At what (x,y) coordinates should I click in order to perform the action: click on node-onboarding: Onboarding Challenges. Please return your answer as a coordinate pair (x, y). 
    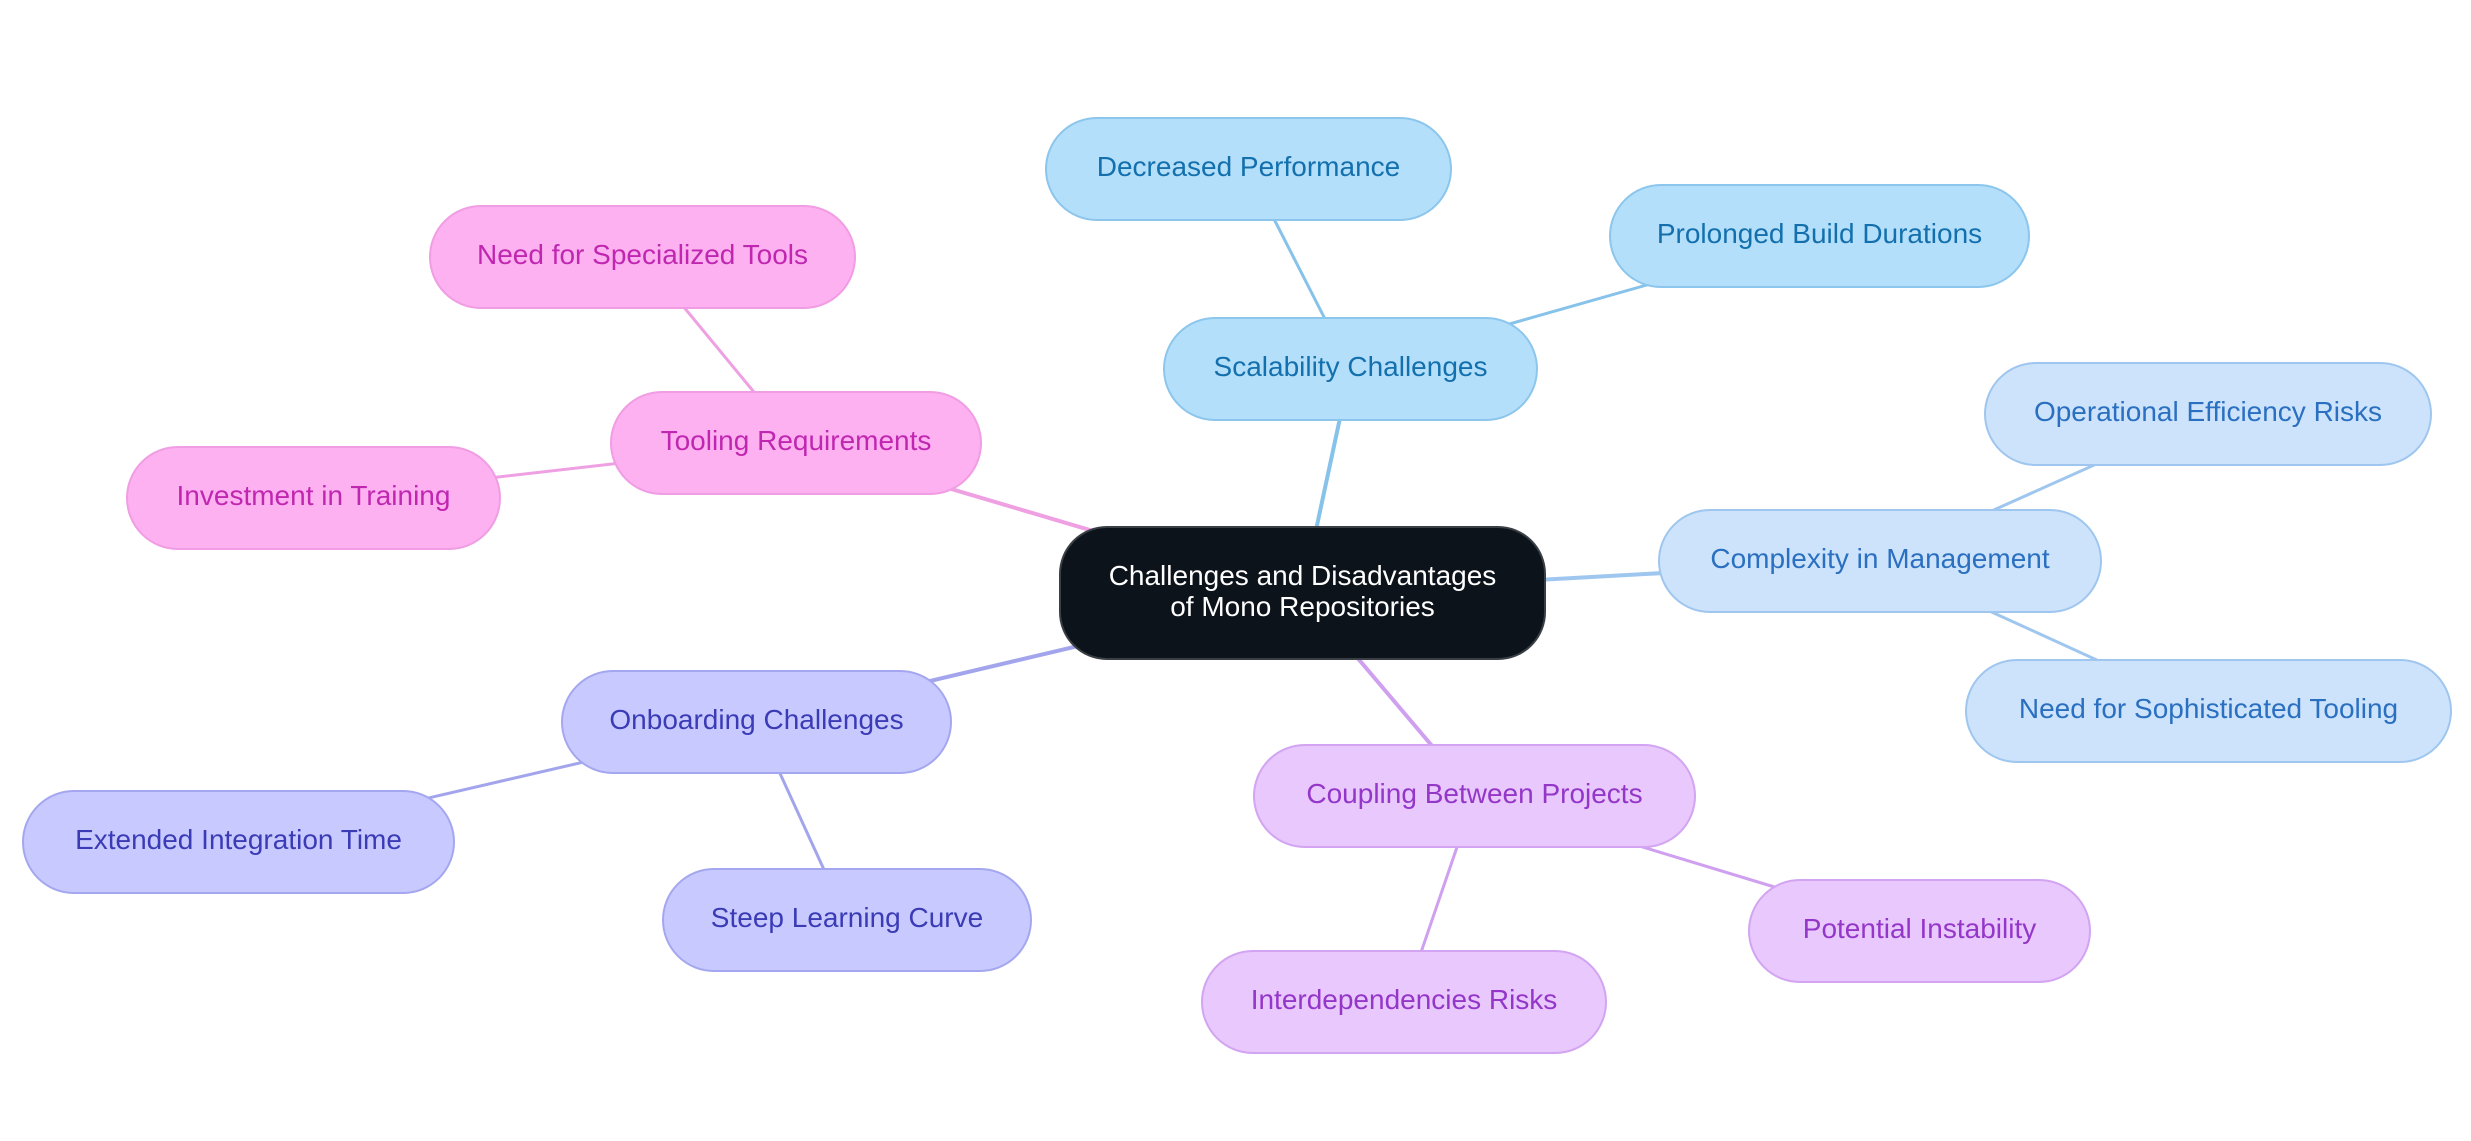
    Looking at the image, I should click on (756, 722).